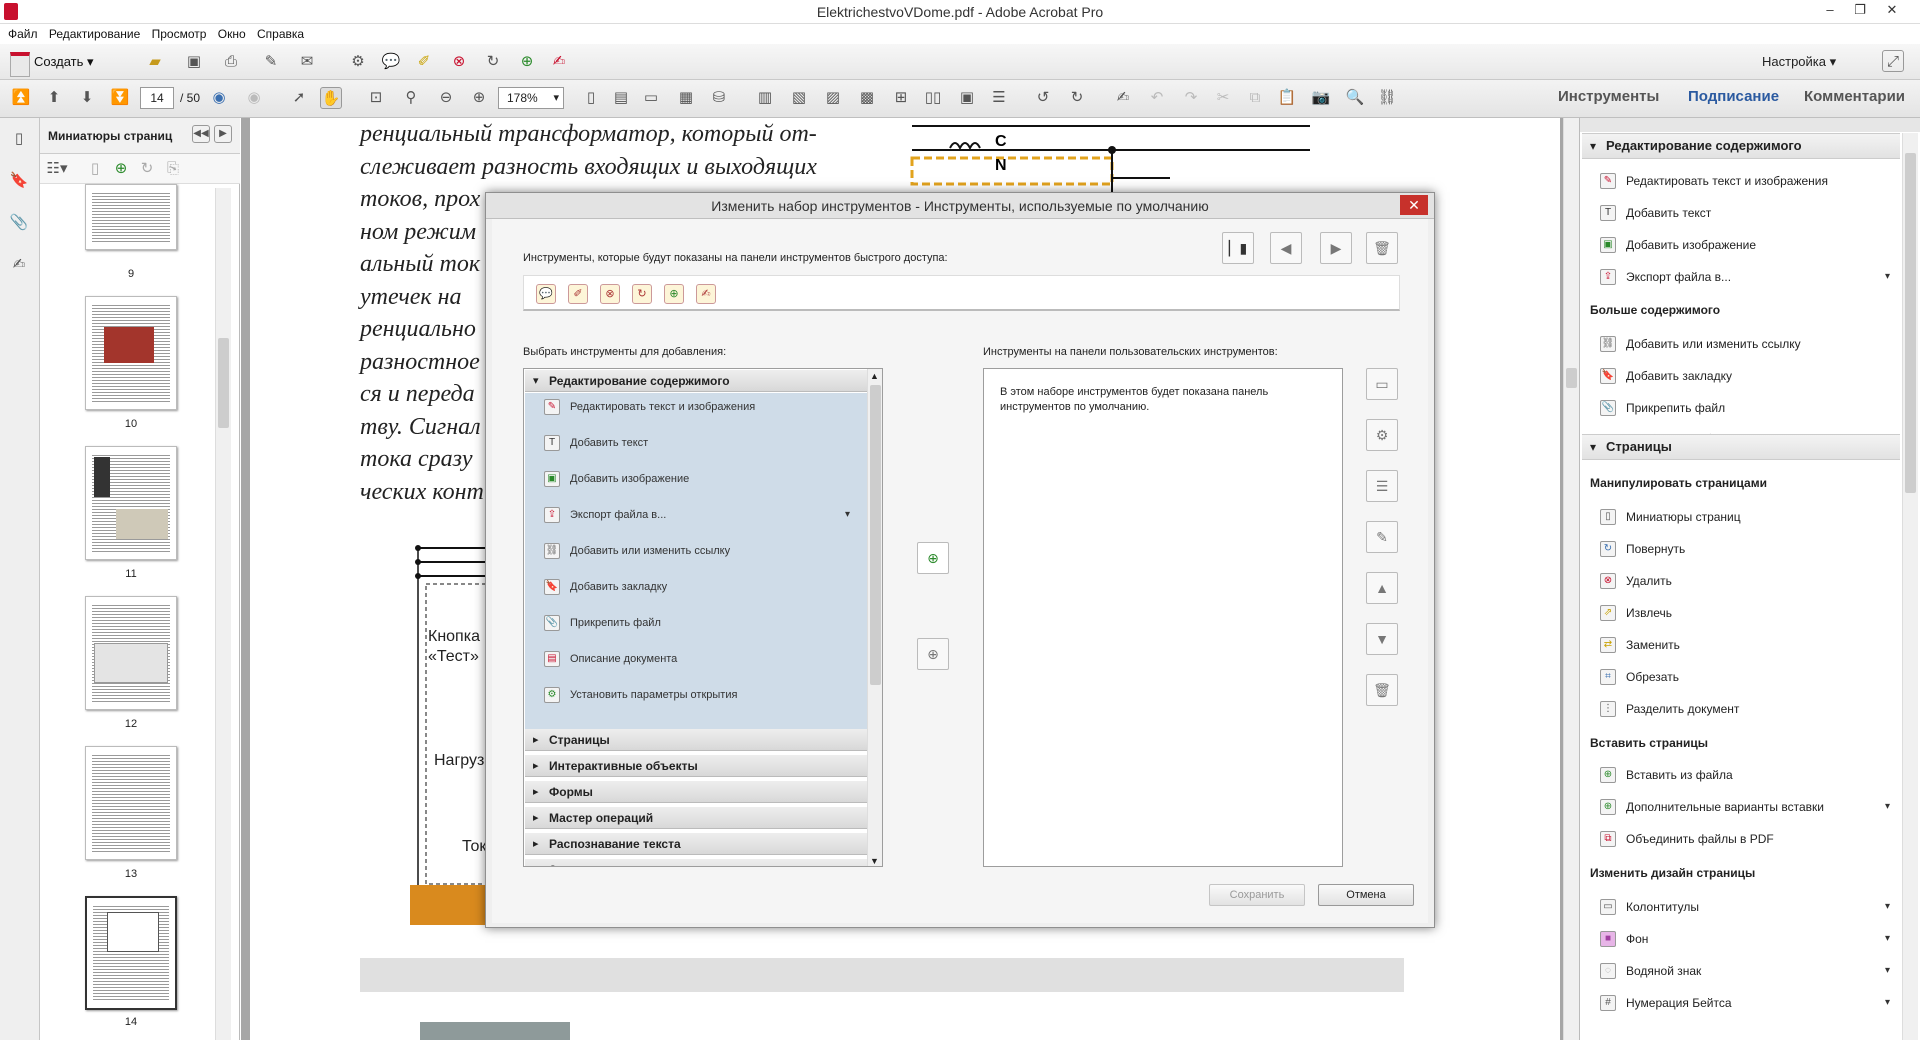 The image size is (1920, 1040). I want to click on options-menu-icon: ☷▾, so click(57, 169).